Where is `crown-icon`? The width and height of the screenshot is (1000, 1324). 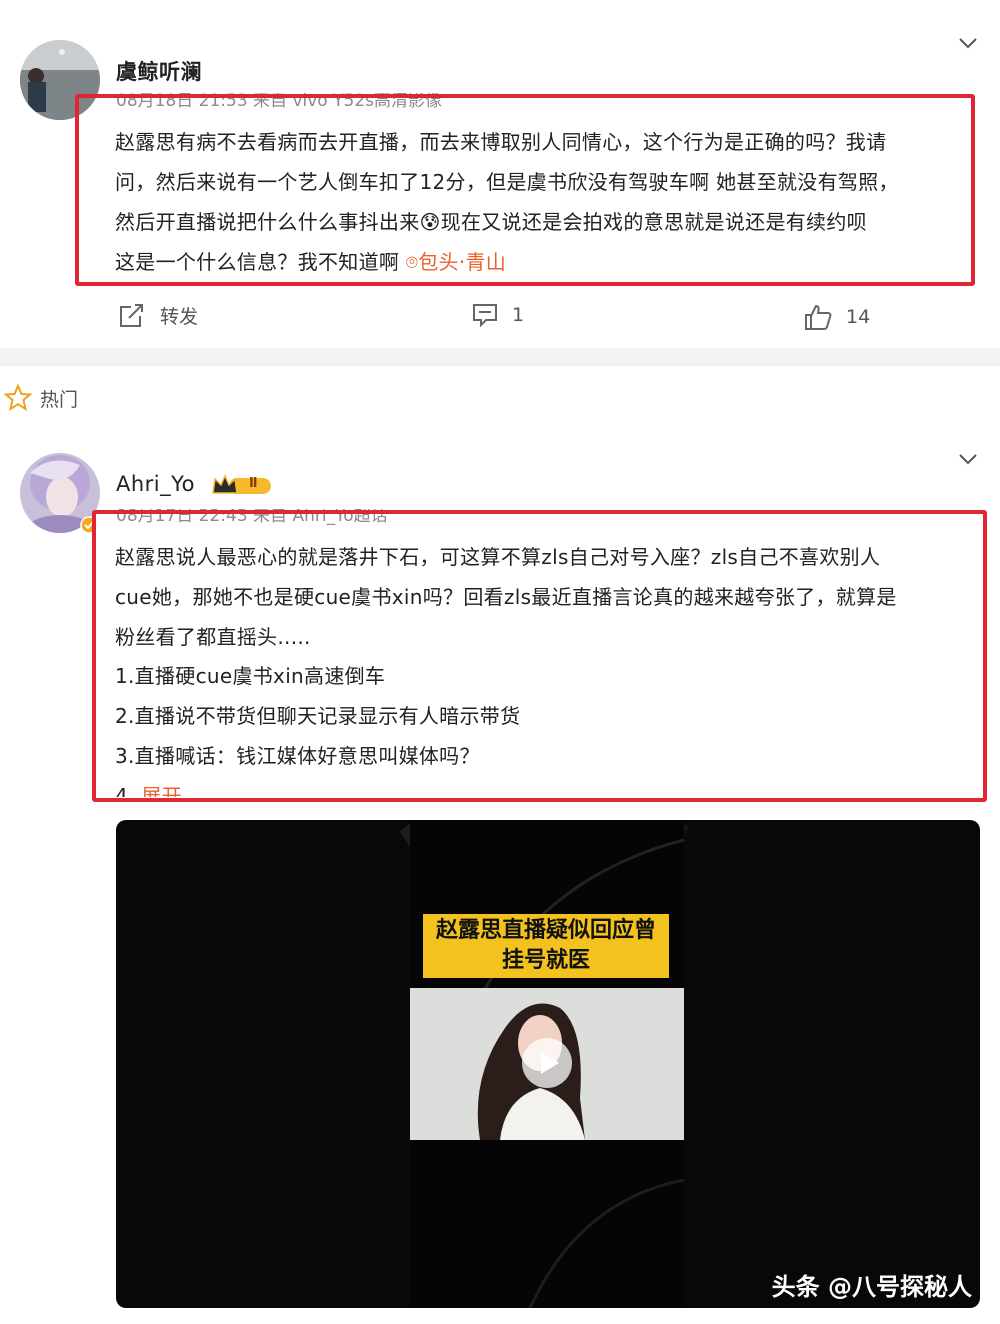
crown-icon is located at coordinates (241, 484).